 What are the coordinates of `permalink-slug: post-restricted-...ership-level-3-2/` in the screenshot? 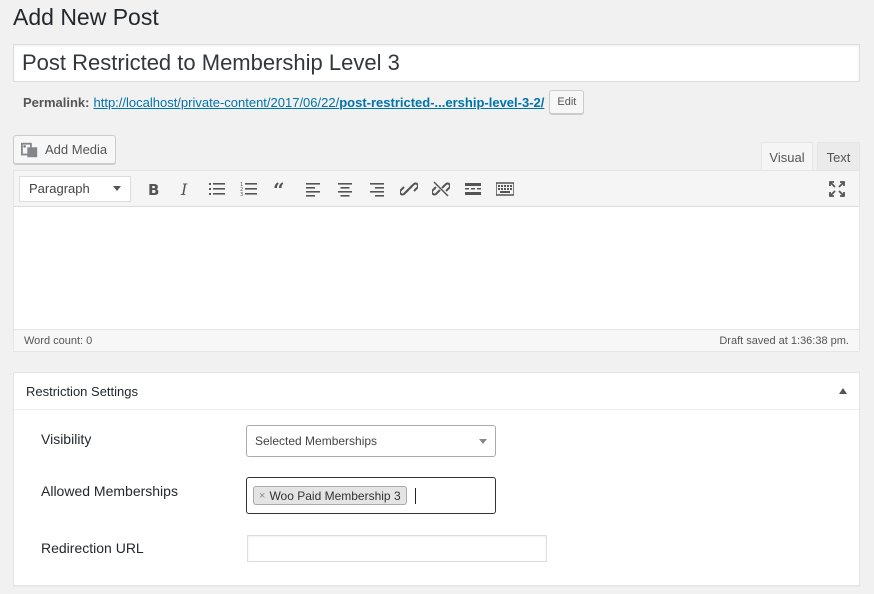 It's located at (442, 102).